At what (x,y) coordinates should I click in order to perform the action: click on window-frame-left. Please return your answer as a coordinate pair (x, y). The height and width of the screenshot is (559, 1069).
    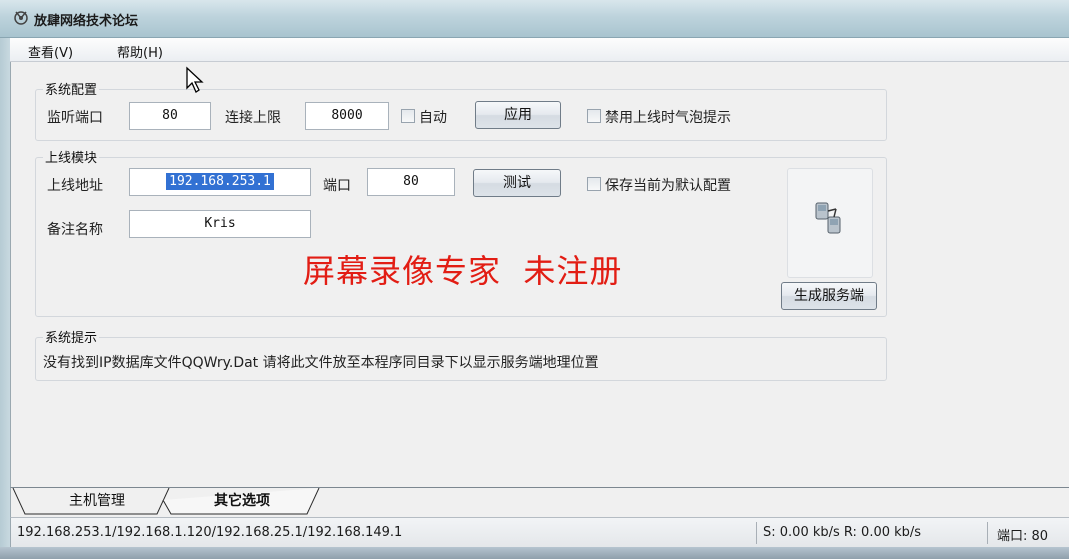
    Looking at the image, I should click on (5, 292).